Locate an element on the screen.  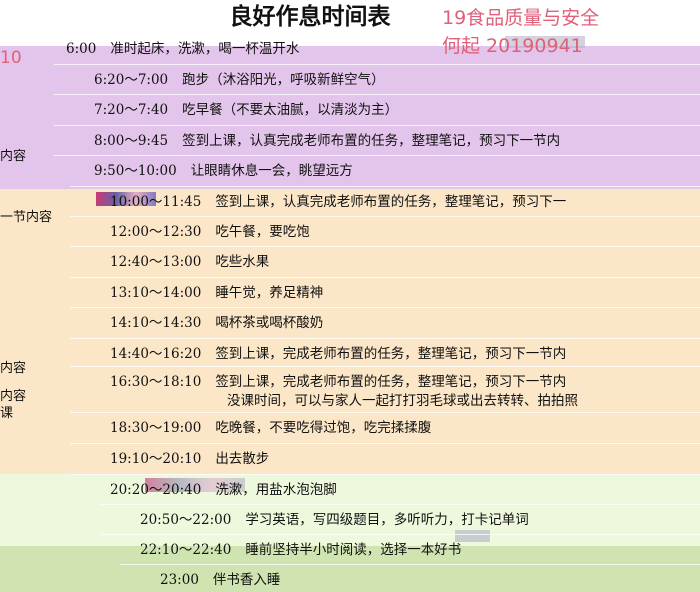
schedule-time: 9:50～10:00 is located at coordinates (135, 171).